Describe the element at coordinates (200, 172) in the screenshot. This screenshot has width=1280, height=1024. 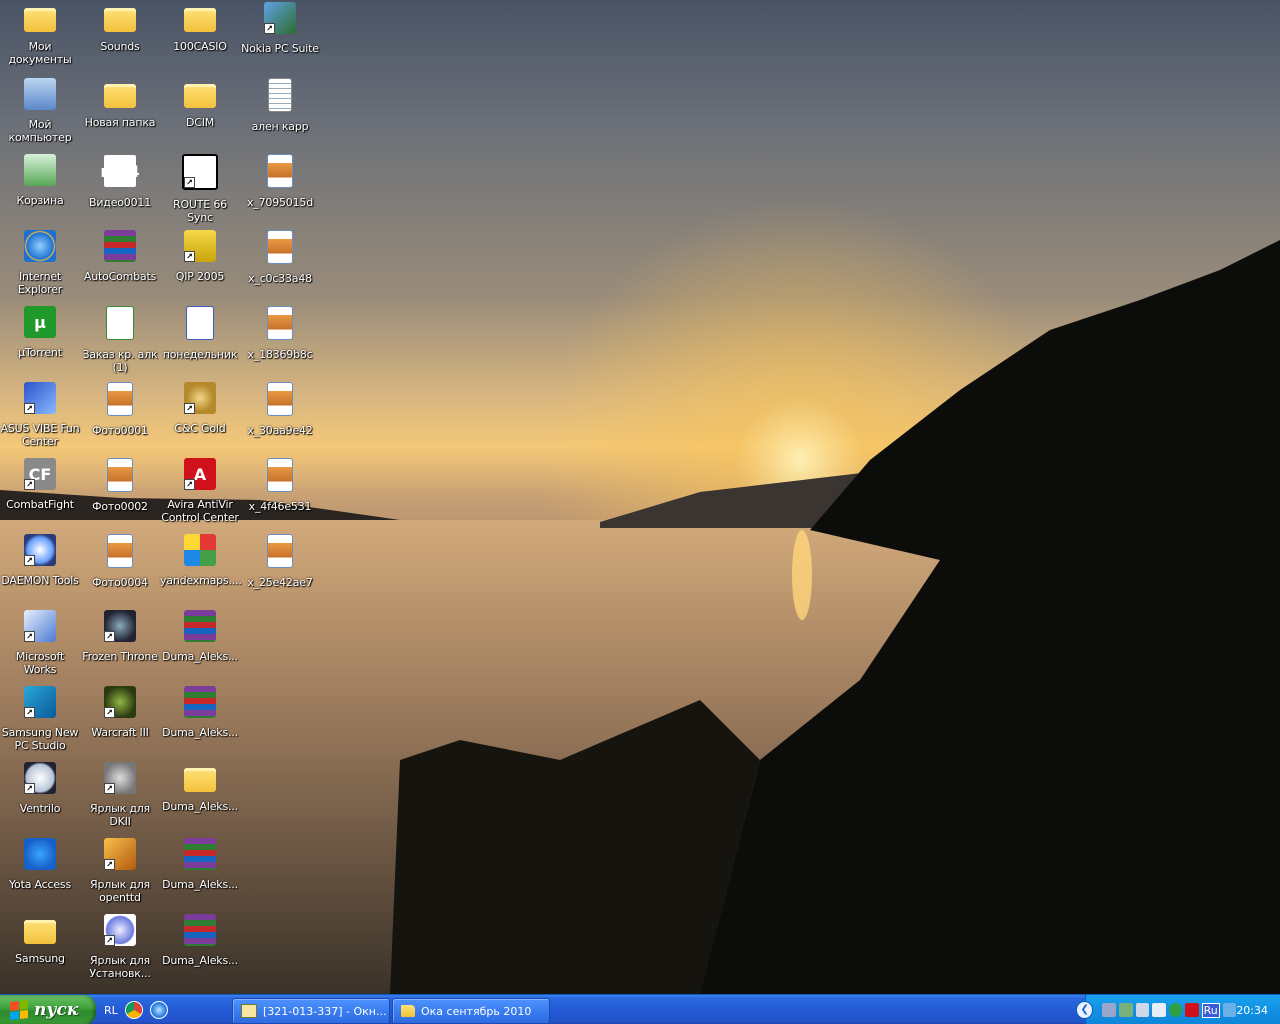
I see `route66-icon: 66 ↗` at that location.